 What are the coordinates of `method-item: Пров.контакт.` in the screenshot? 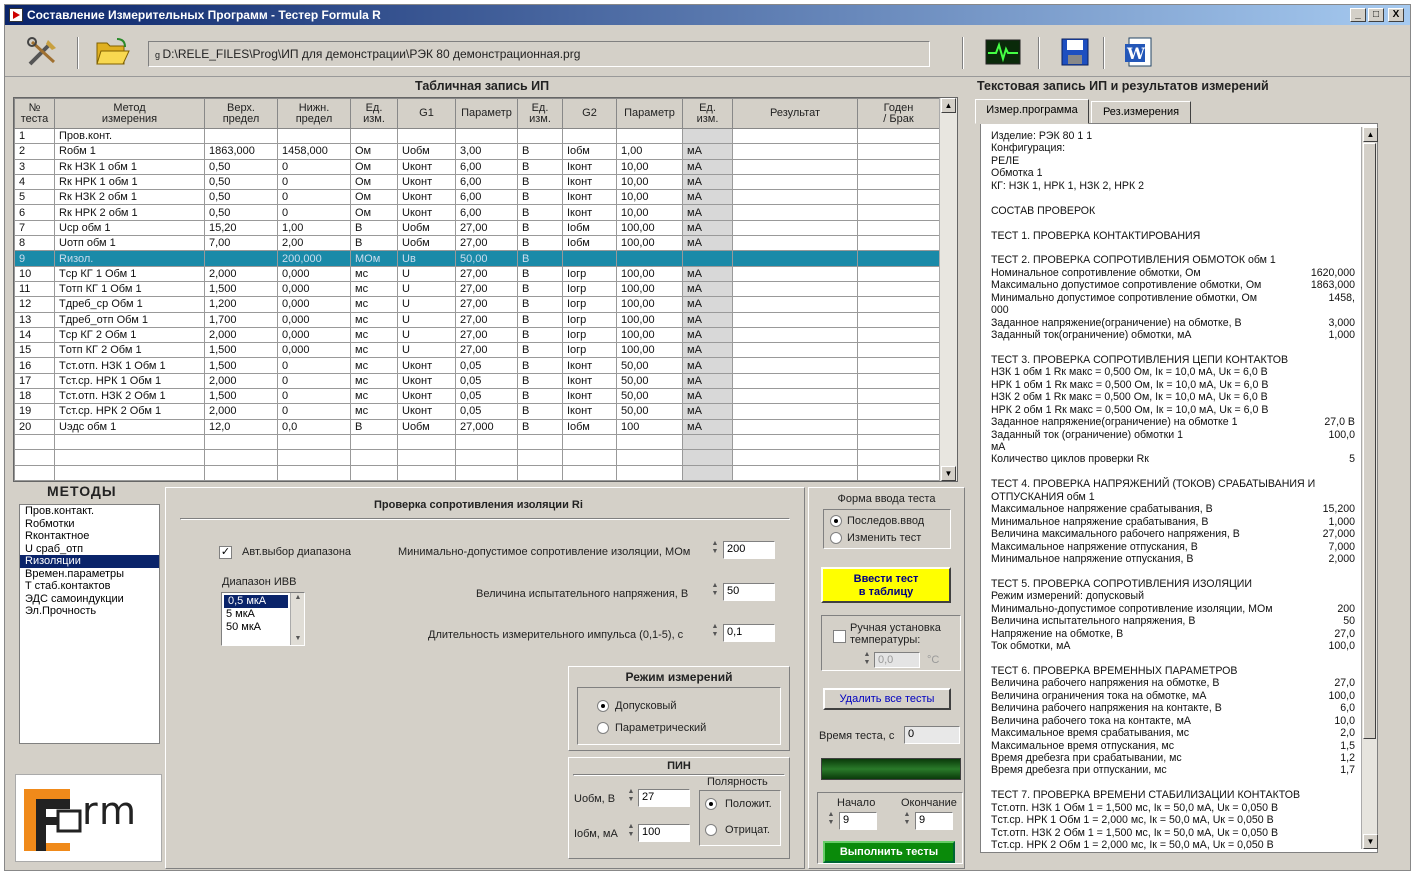 It's located at (89, 511).